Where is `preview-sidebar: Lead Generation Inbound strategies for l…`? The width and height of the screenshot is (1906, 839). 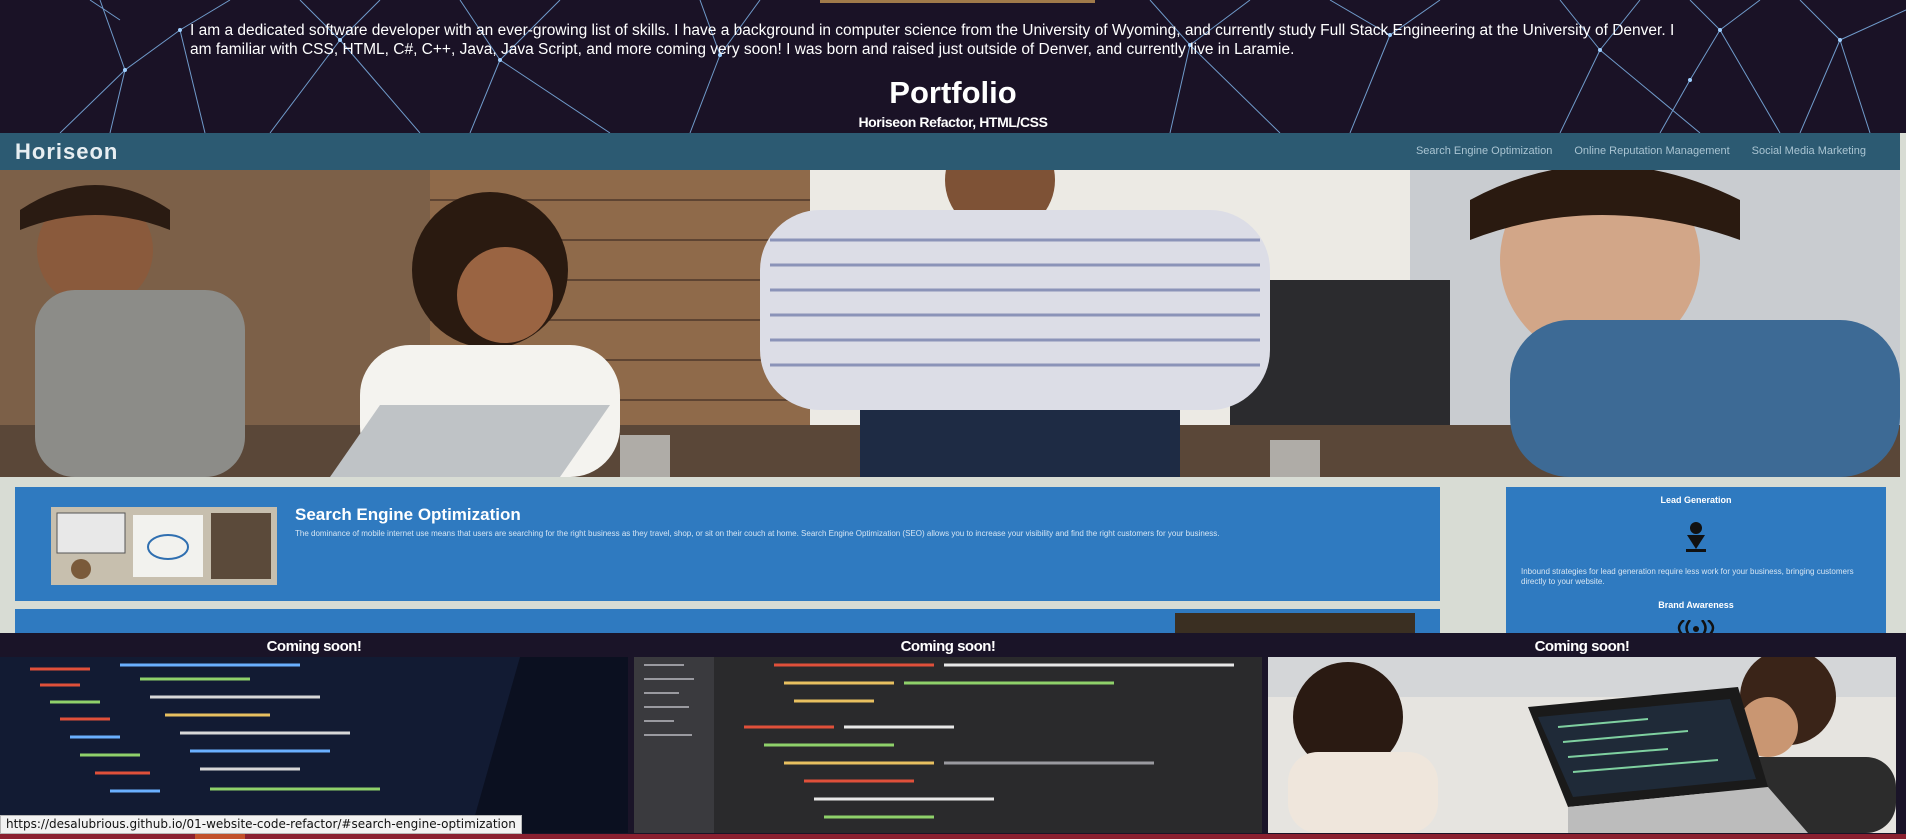 preview-sidebar: Lead Generation Inbound strategies for l… is located at coordinates (1696, 560).